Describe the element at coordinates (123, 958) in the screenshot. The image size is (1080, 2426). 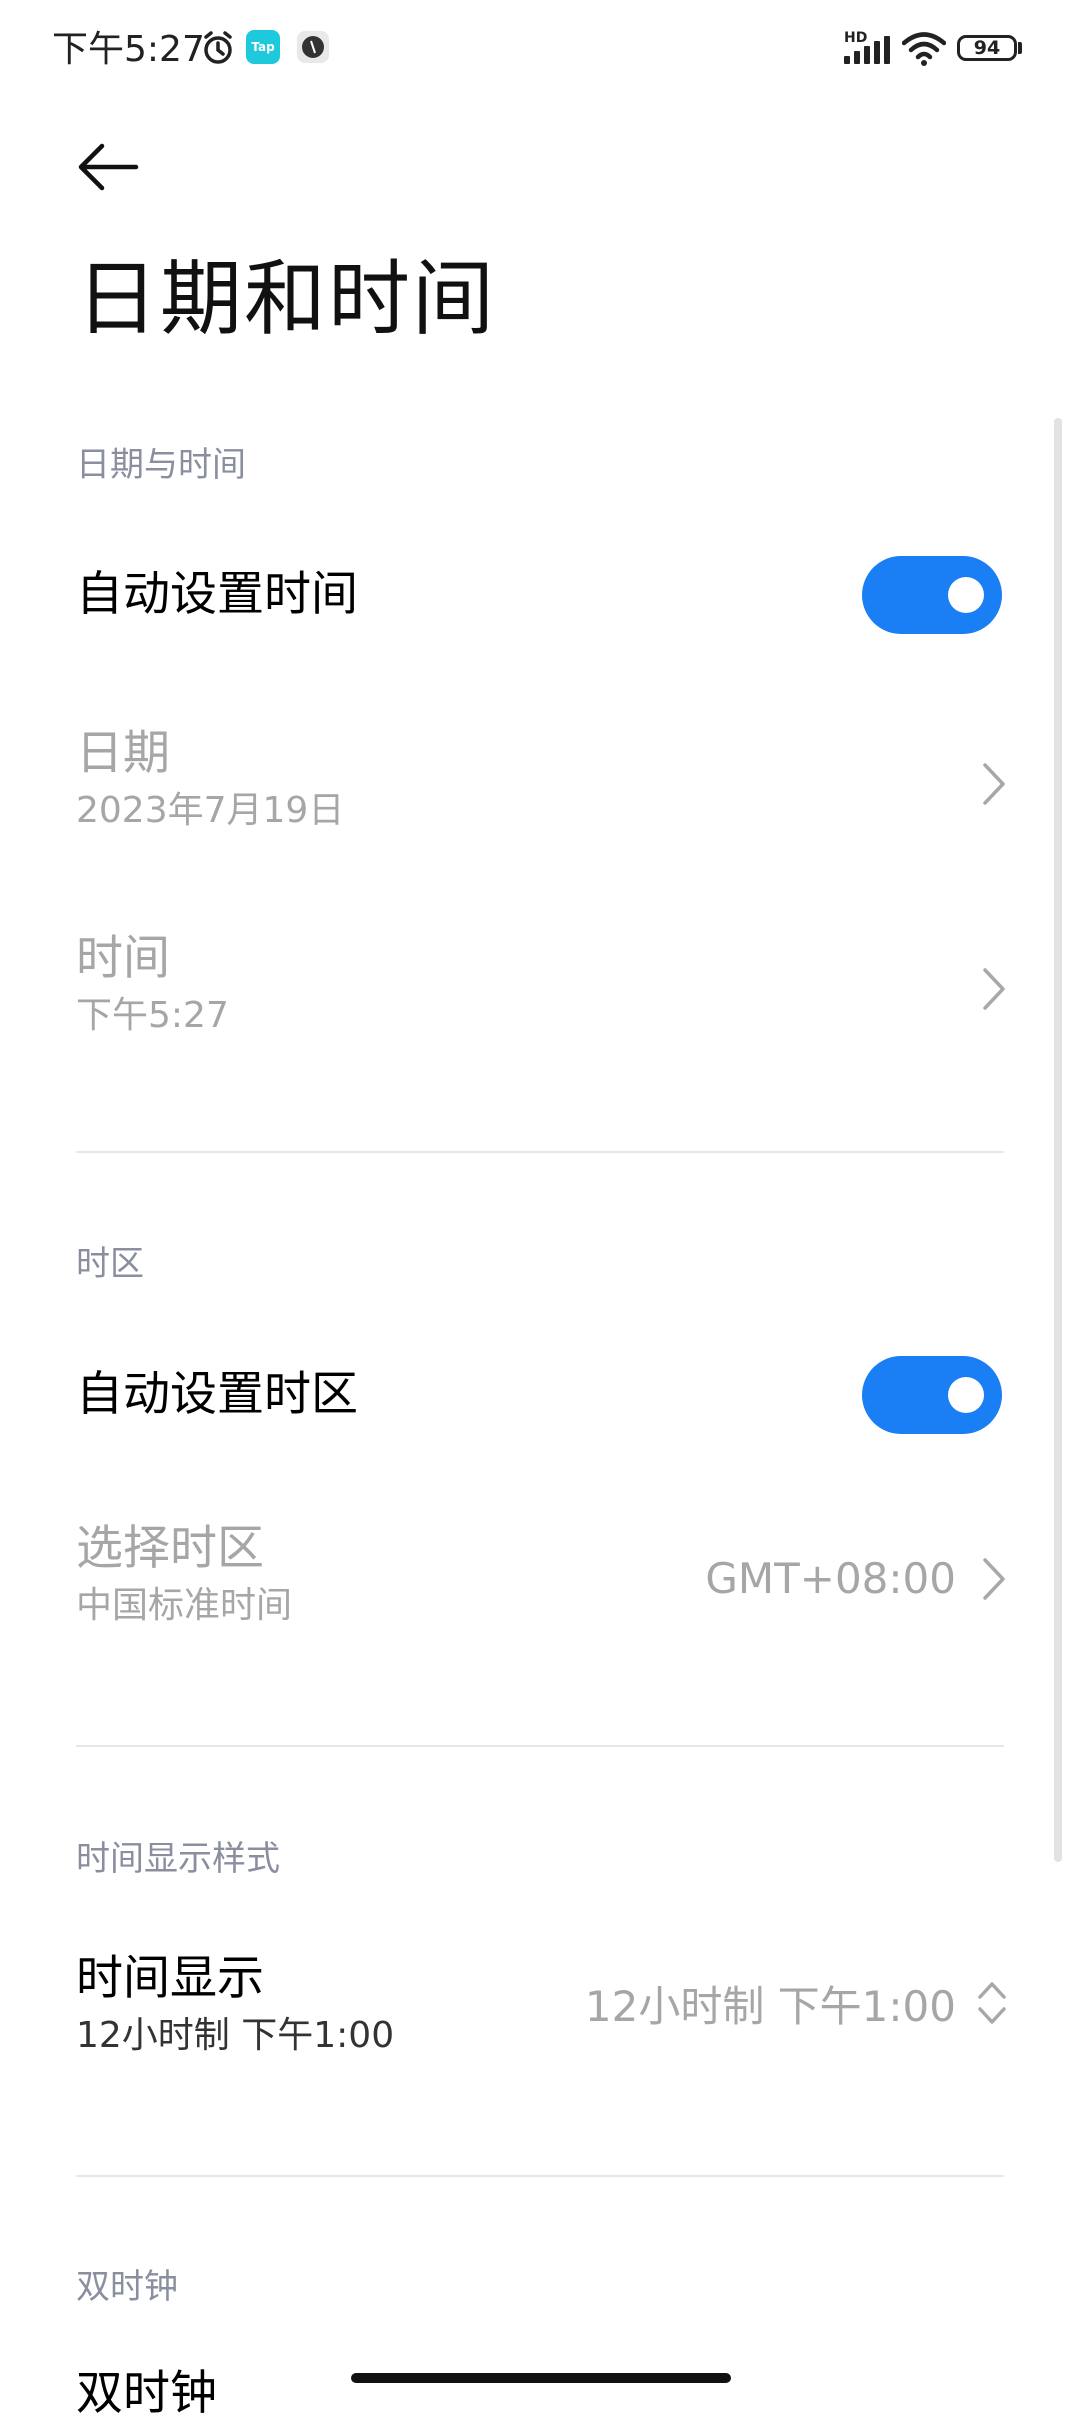
I see `time-label: 时间` at that location.